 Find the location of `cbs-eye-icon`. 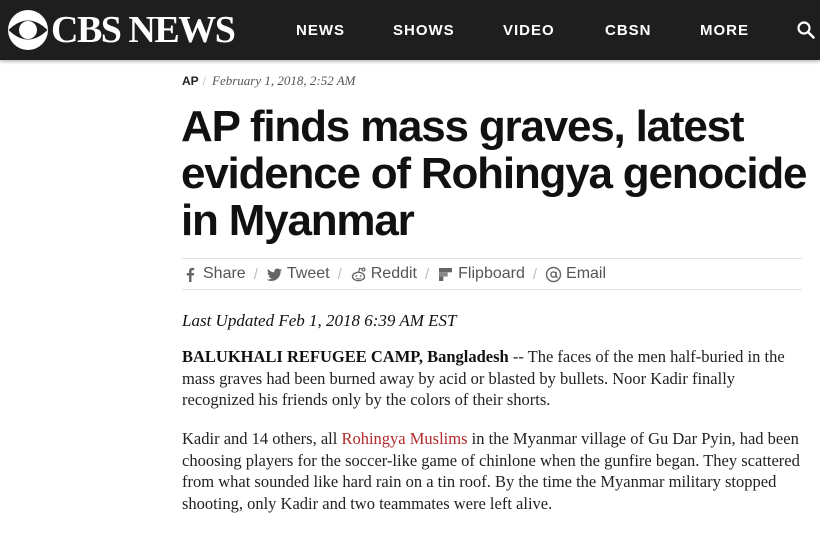

cbs-eye-icon is located at coordinates (28, 30).